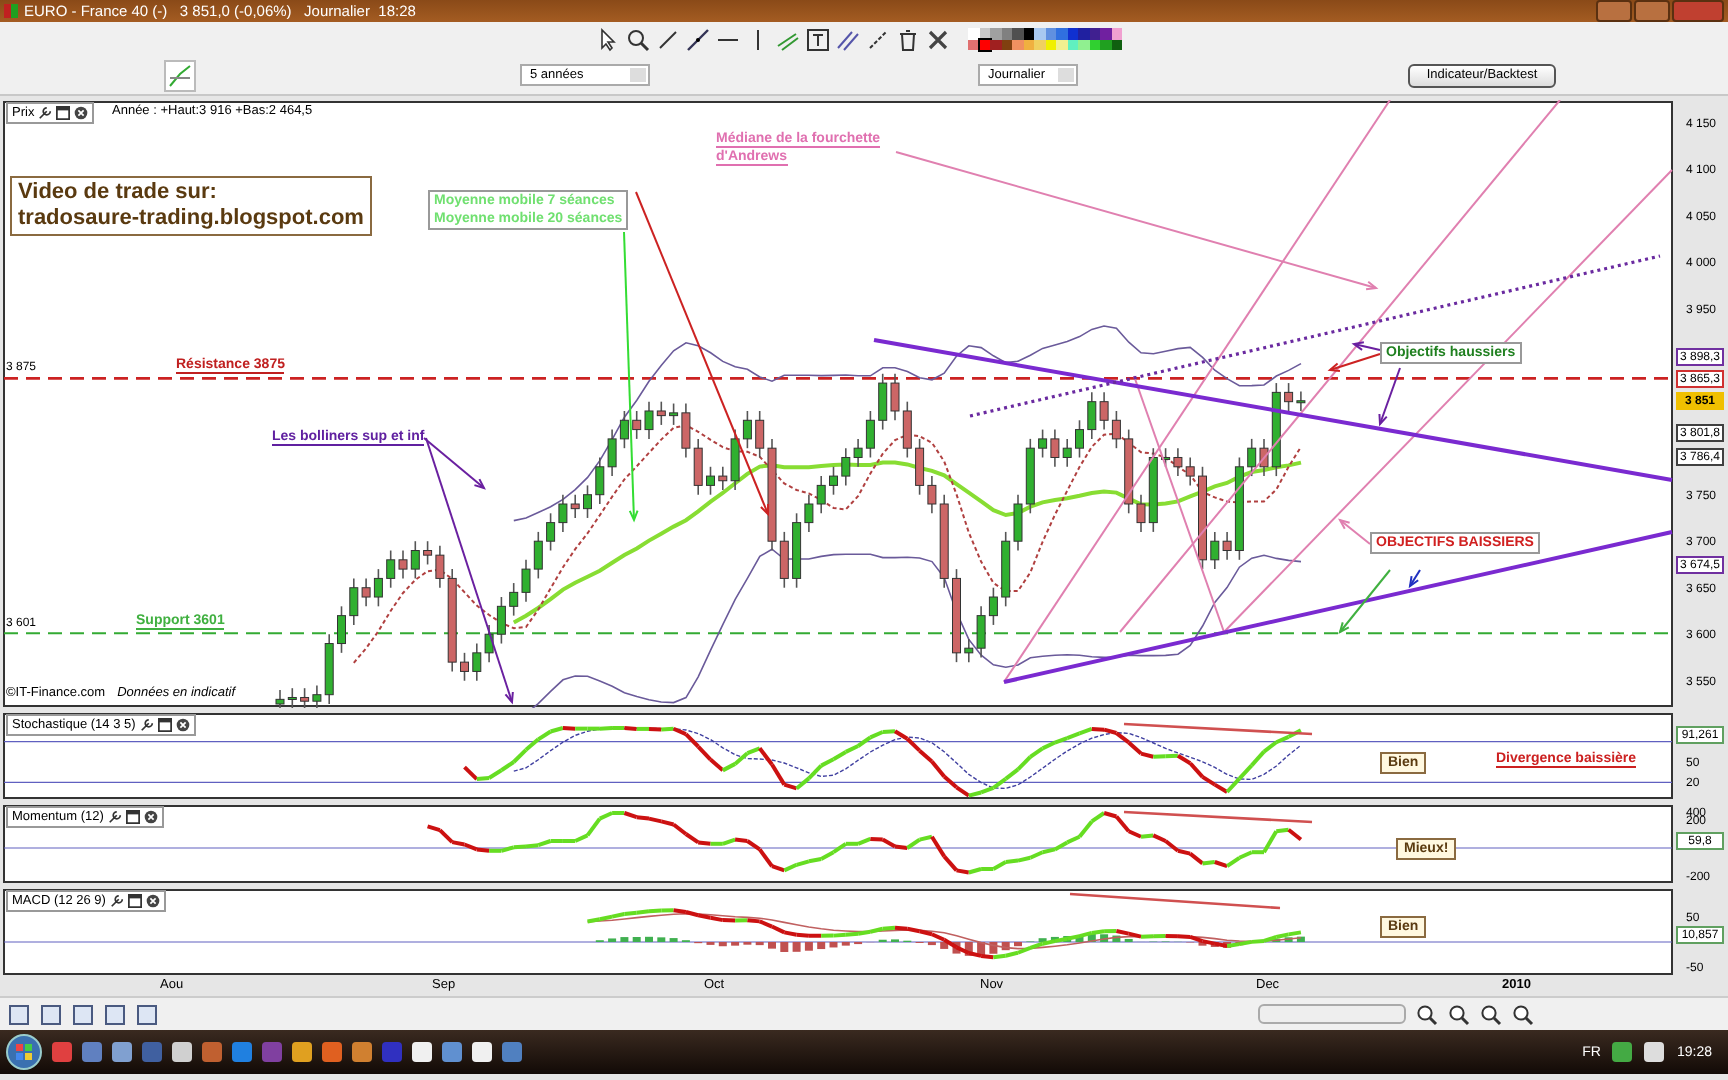 This screenshot has height=1080, width=1728. I want to click on chart-annotation: Video de trade sur: tradosaure-trading.blogspot.com, so click(191, 206).